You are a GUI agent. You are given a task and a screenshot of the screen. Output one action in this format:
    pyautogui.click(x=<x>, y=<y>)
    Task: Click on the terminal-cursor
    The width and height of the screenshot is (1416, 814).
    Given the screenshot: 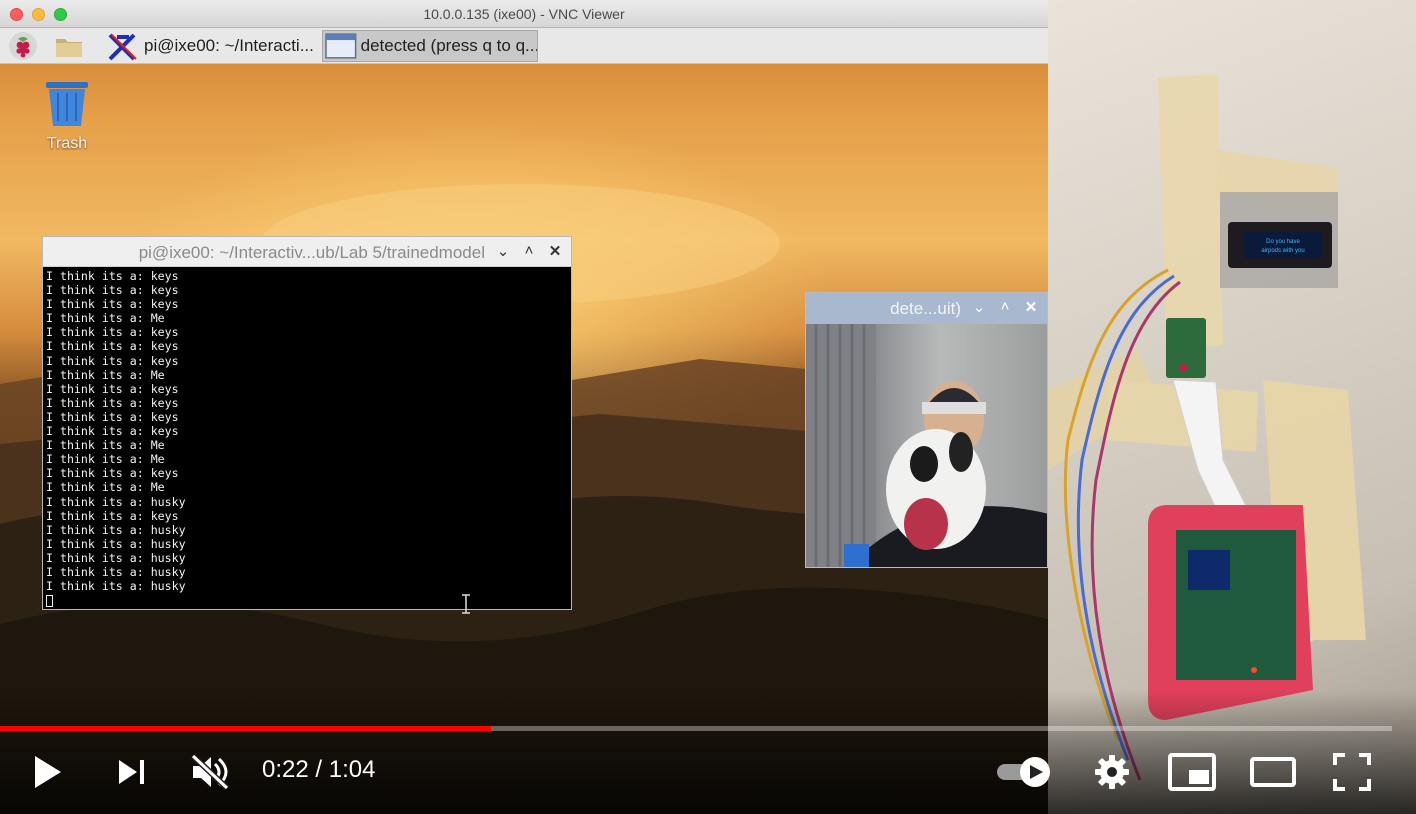 What is the action you would take?
    pyautogui.click(x=49, y=600)
    